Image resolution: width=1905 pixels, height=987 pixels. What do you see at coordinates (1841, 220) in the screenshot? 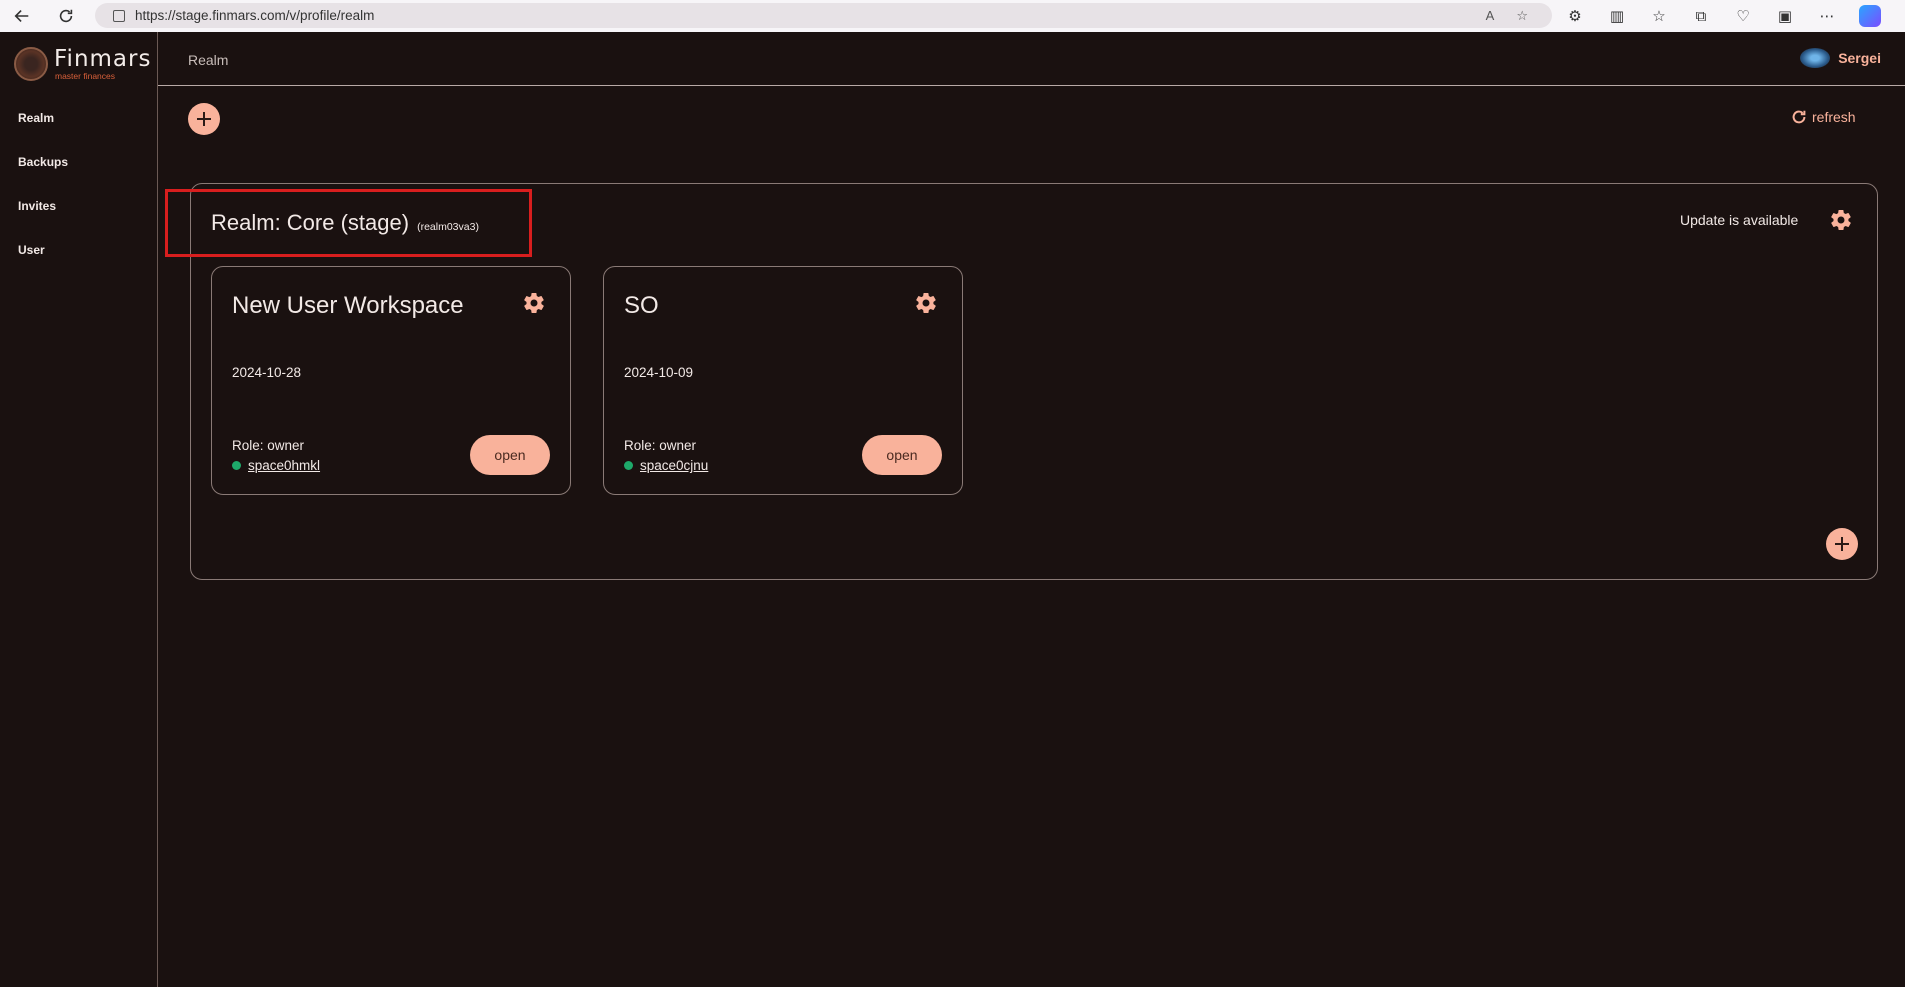
I see `realm-settings-gear-icon` at bounding box center [1841, 220].